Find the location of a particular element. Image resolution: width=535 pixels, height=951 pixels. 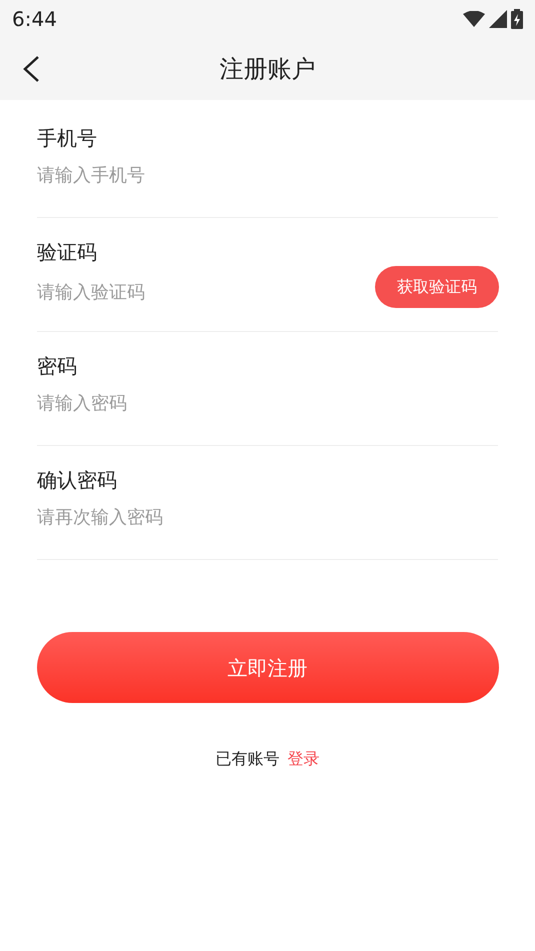

input-field: 请输入密码 is located at coordinates (267, 403).